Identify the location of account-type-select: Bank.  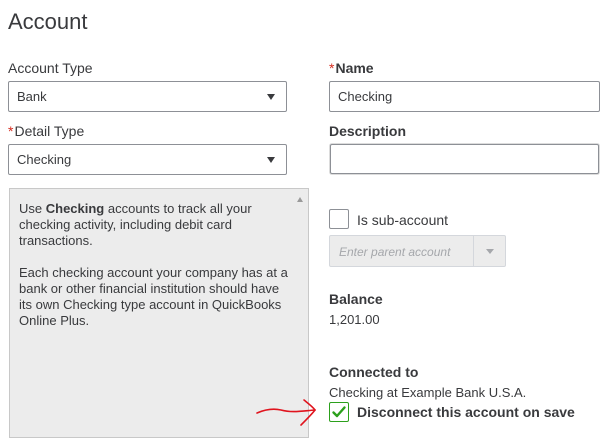
(147, 96).